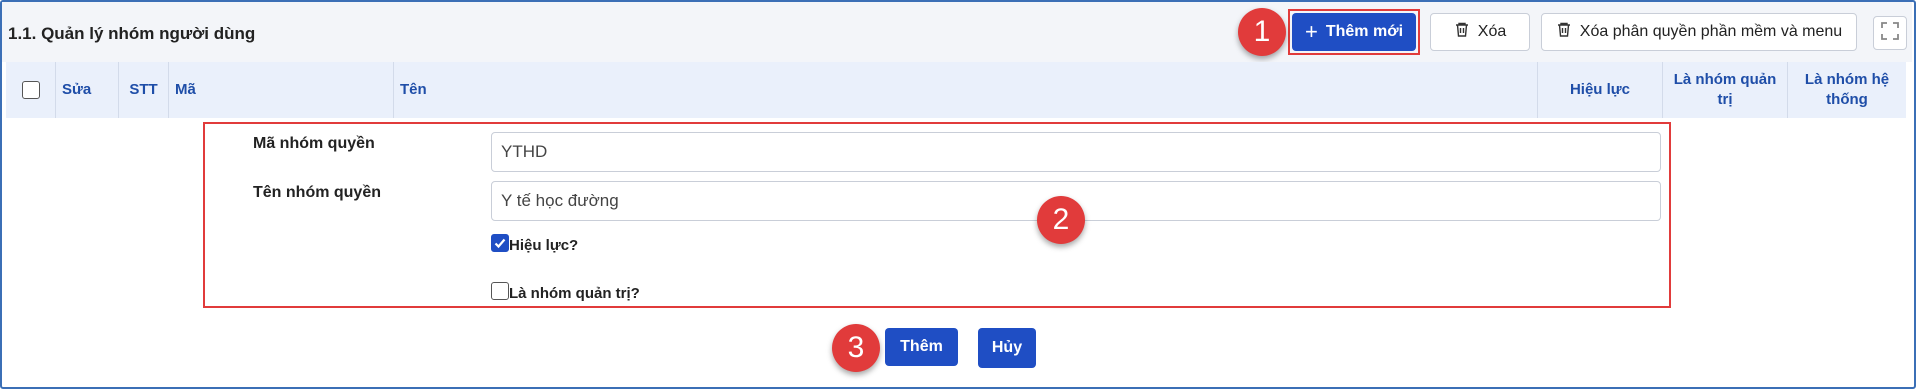  I want to click on delete-button: Xóa, so click(1480, 32).